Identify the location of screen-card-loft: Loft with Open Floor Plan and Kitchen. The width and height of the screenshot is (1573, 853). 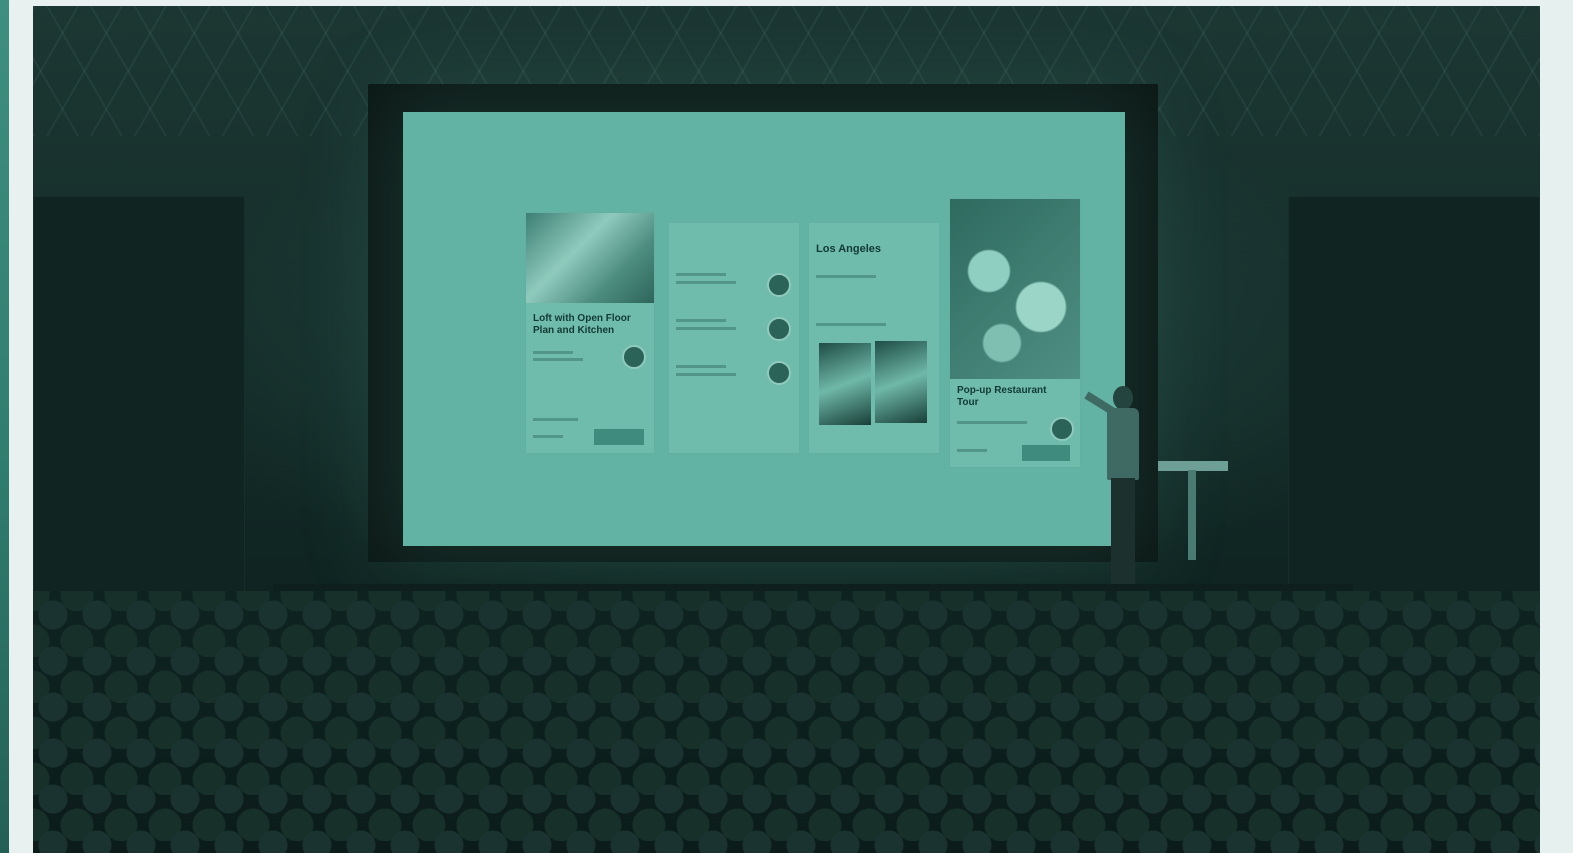
(590, 333).